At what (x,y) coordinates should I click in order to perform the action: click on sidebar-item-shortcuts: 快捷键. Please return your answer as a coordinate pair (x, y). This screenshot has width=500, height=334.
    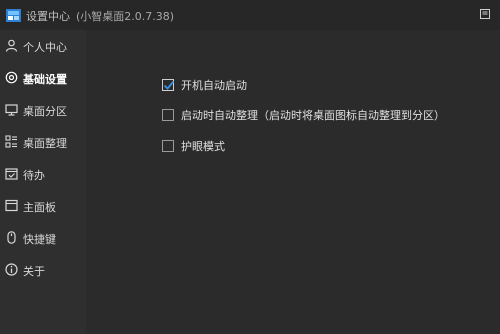
    Looking at the image, I should click on (43, 238).